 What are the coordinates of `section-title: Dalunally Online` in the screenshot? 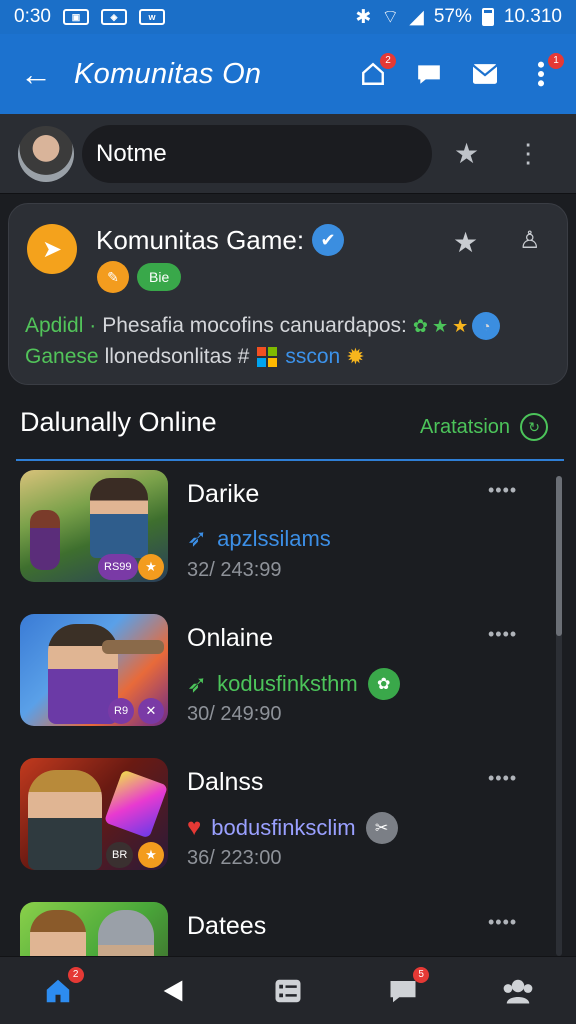 It's located at (118, 422).